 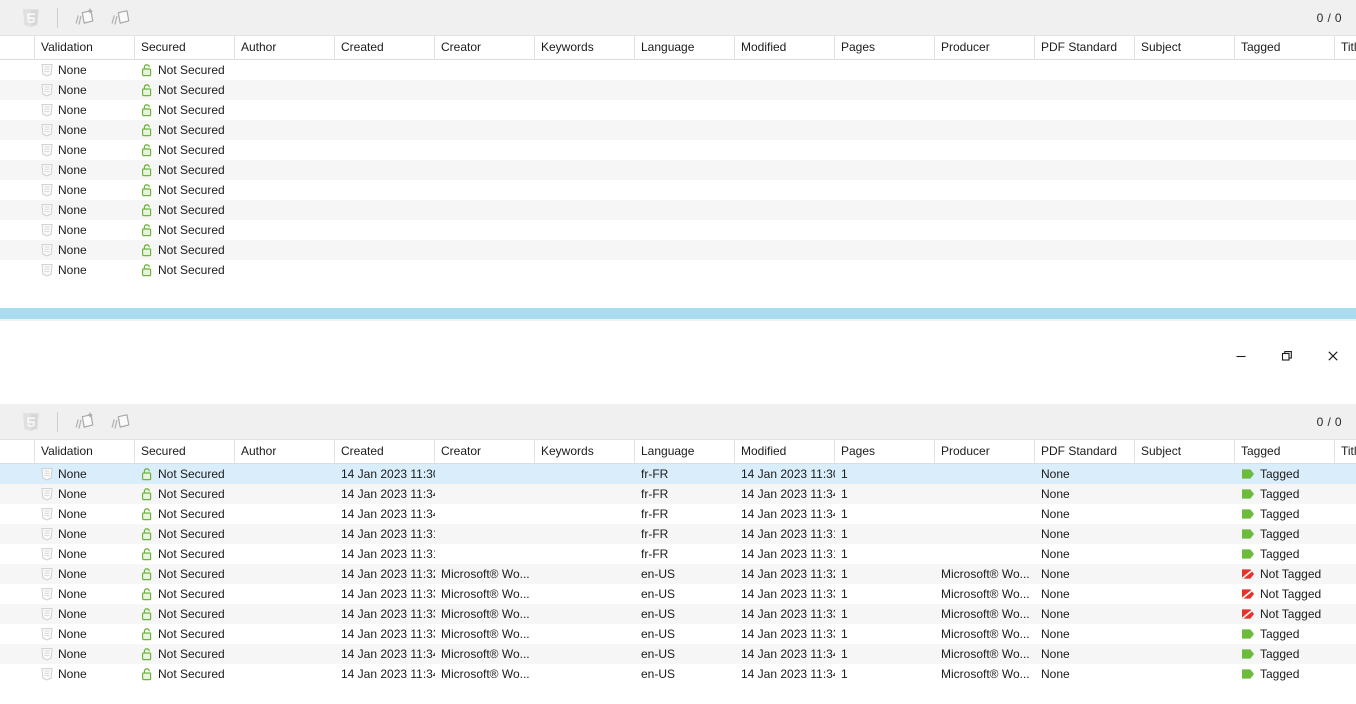 What do you see at coordinates (1285, 674) in the screenshot?
I see `cell-tagged: Tagged` at bounding box center [1285, 674].